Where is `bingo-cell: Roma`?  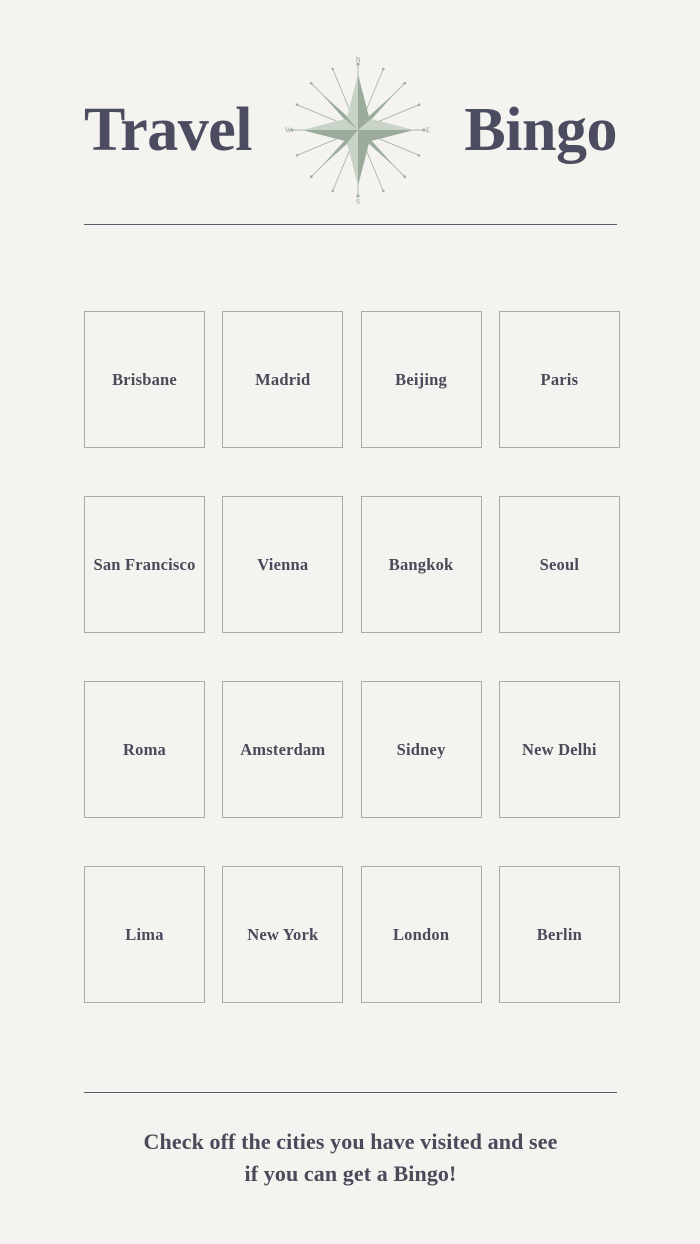 bingo-cell: Roma is located at coordinates (144, 749).